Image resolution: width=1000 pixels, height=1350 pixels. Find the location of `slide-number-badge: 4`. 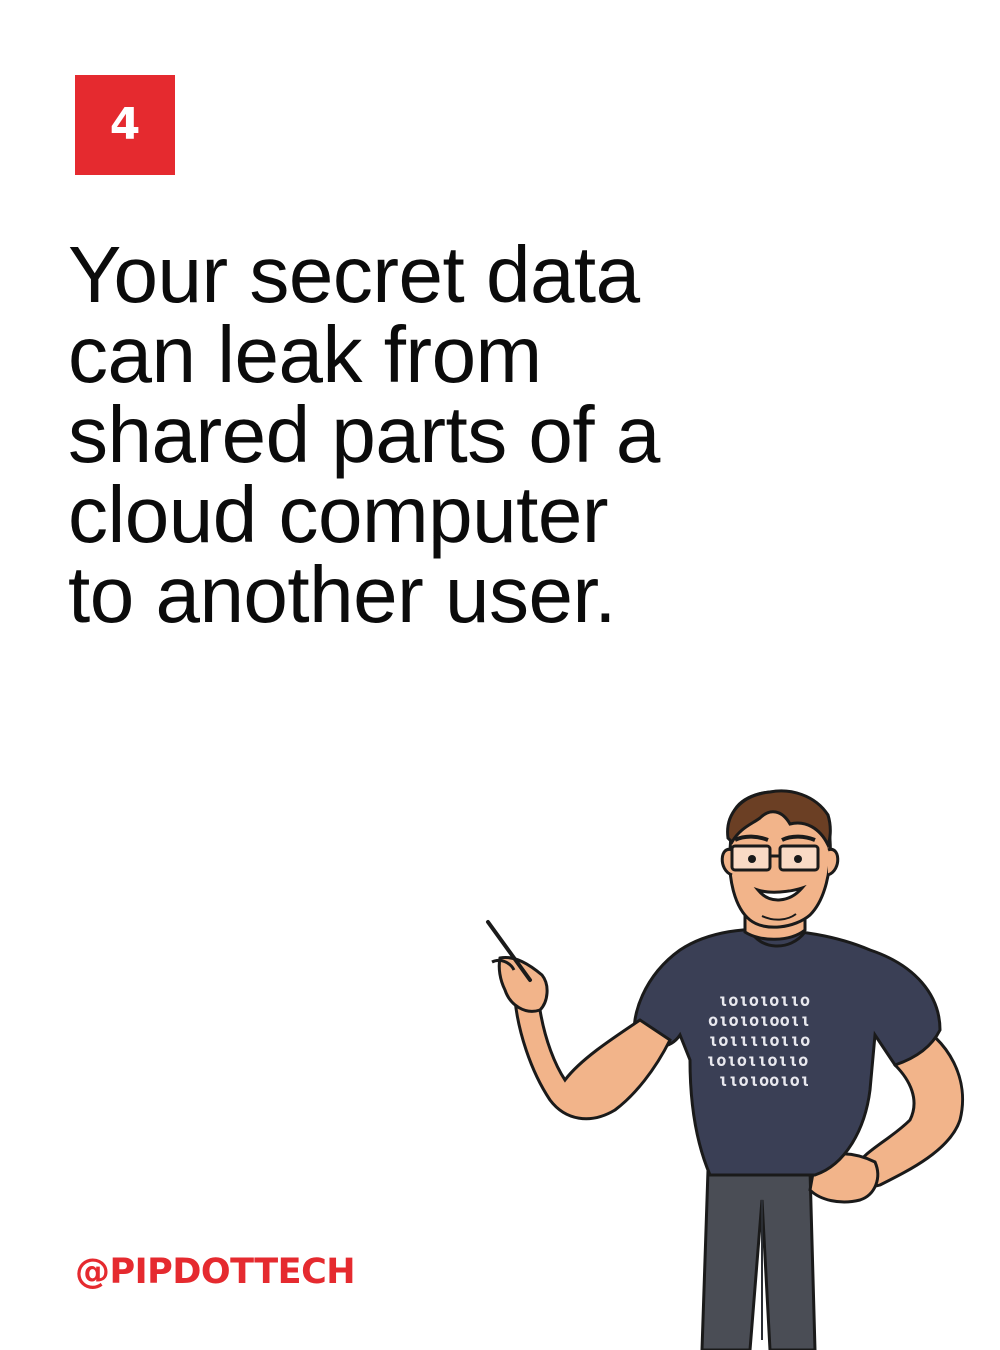

slide-number-badge: 4 is located at coordinates (125, 125).